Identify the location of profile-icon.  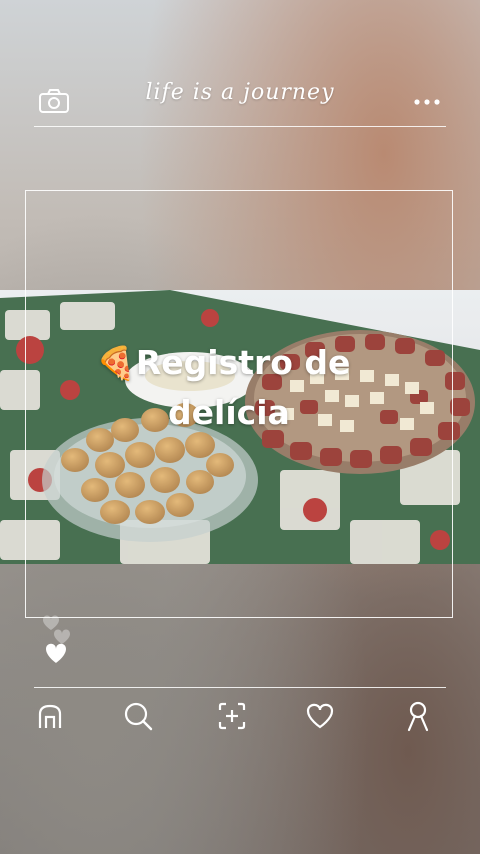
(418, 716).